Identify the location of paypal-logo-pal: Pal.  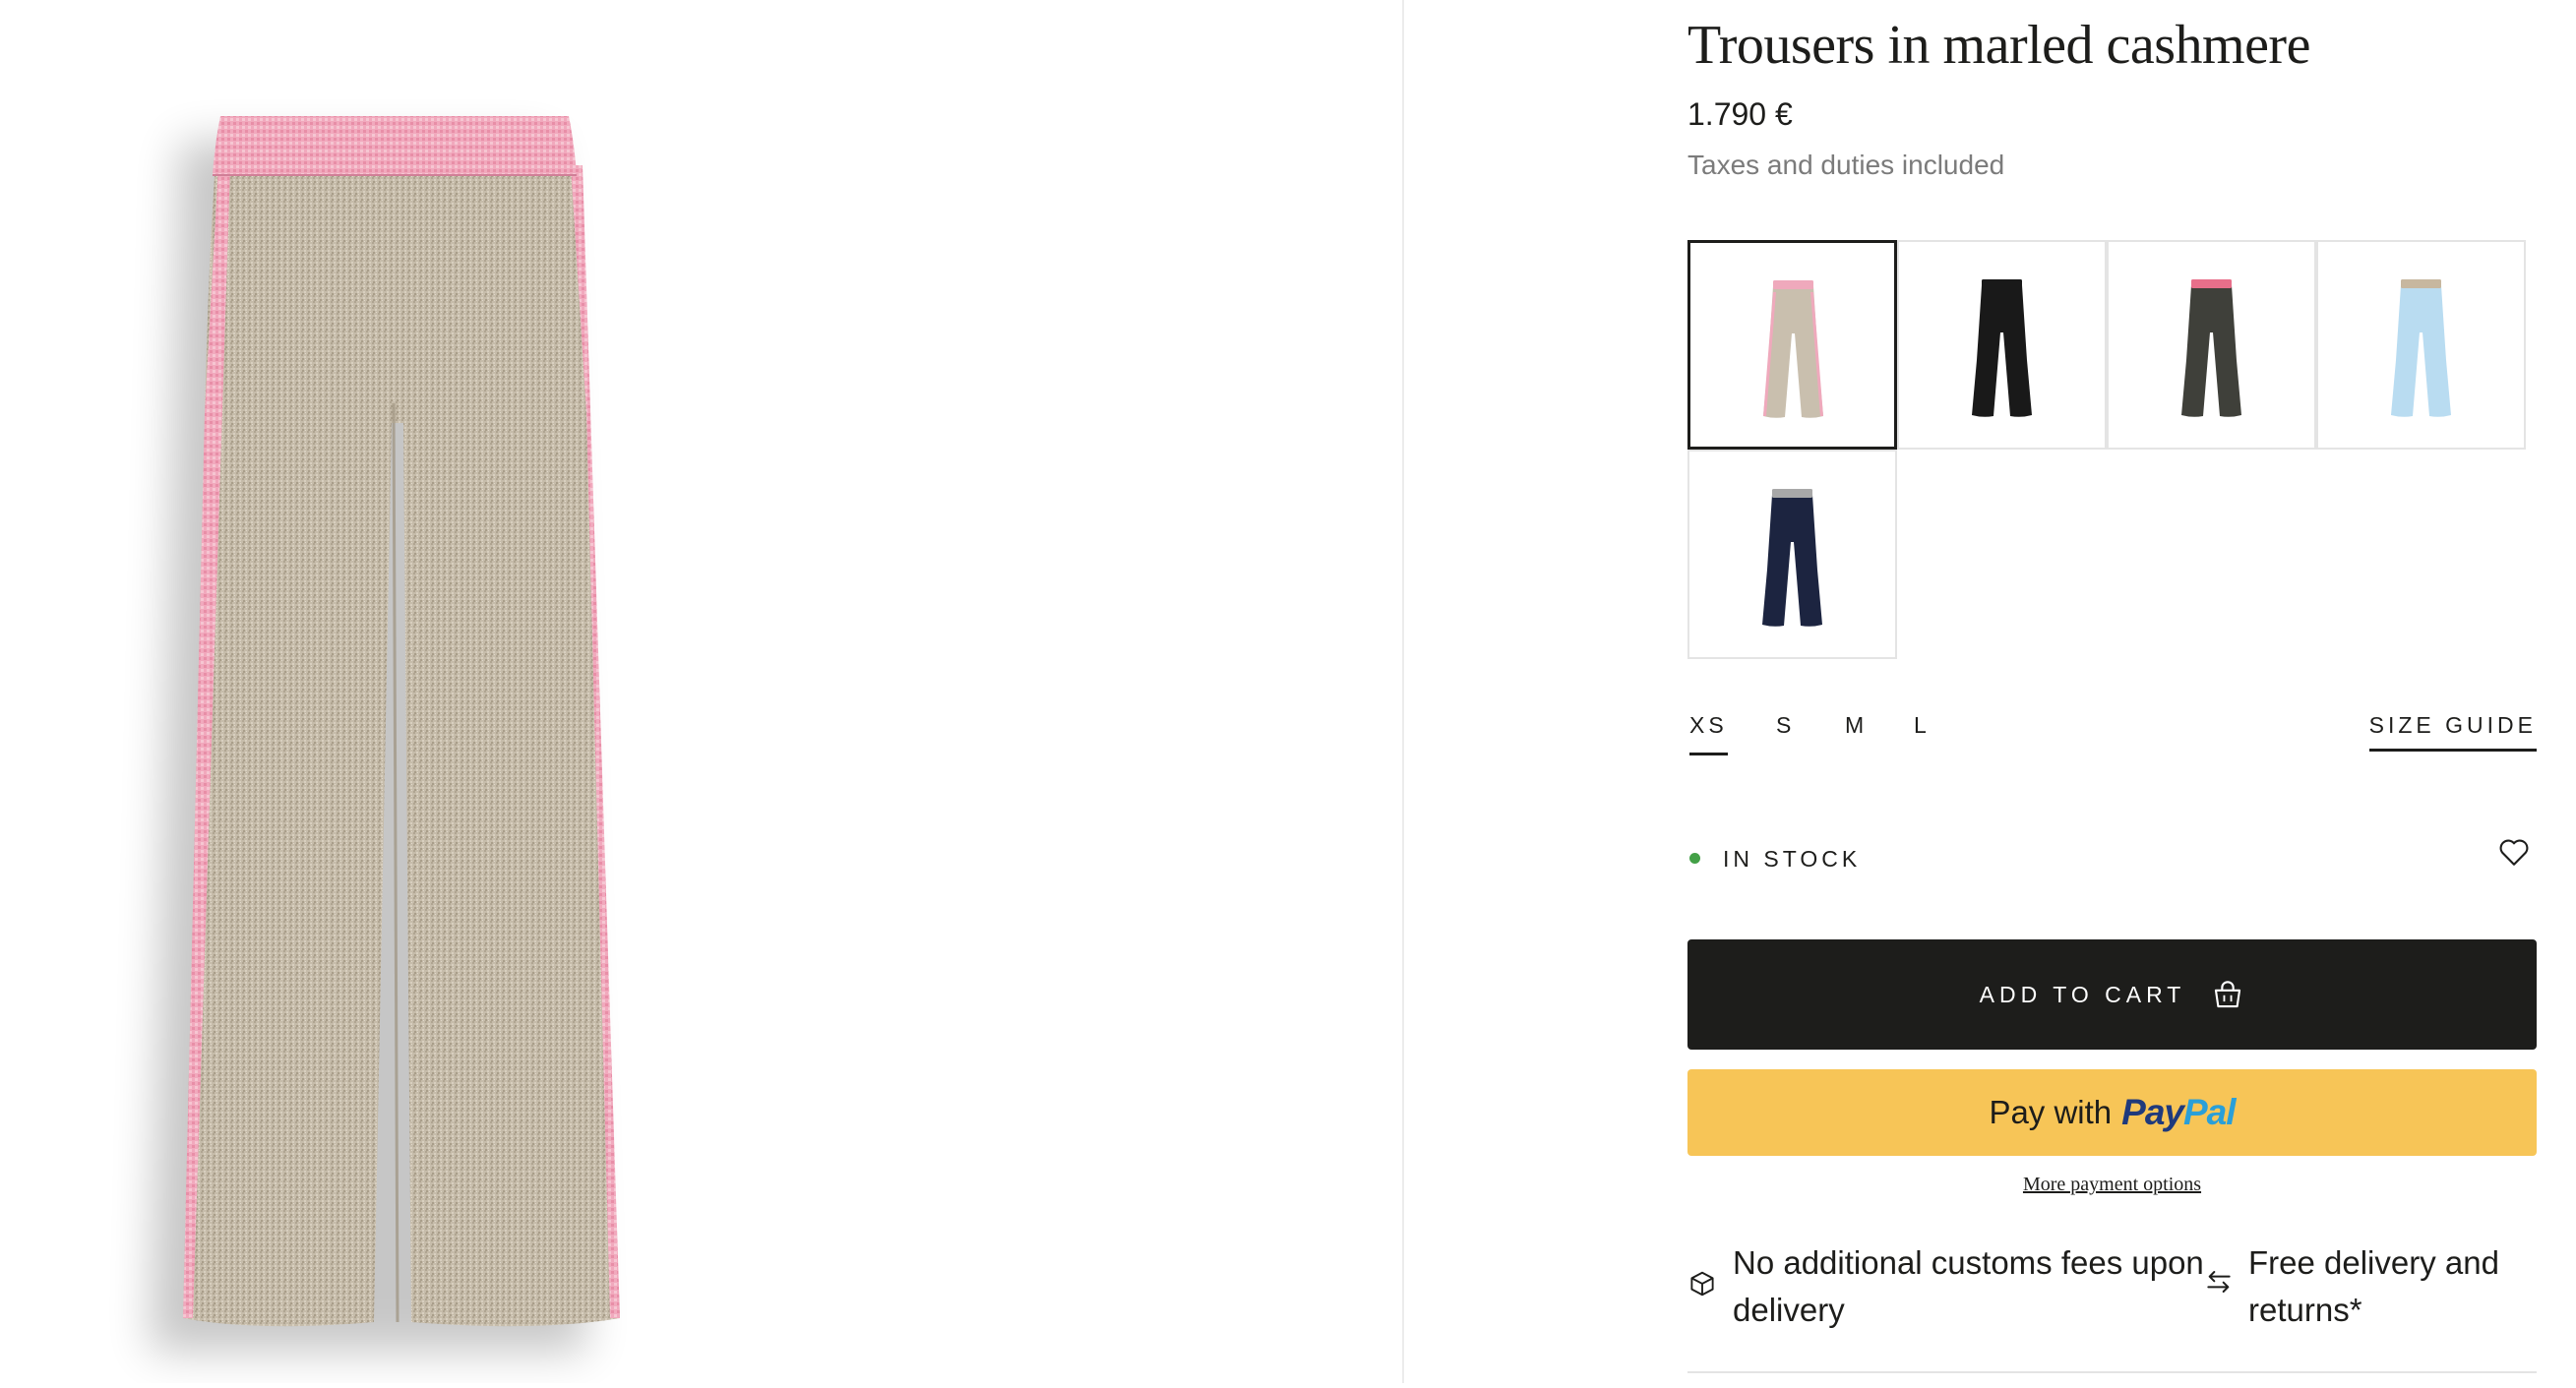
(2210, 1112).